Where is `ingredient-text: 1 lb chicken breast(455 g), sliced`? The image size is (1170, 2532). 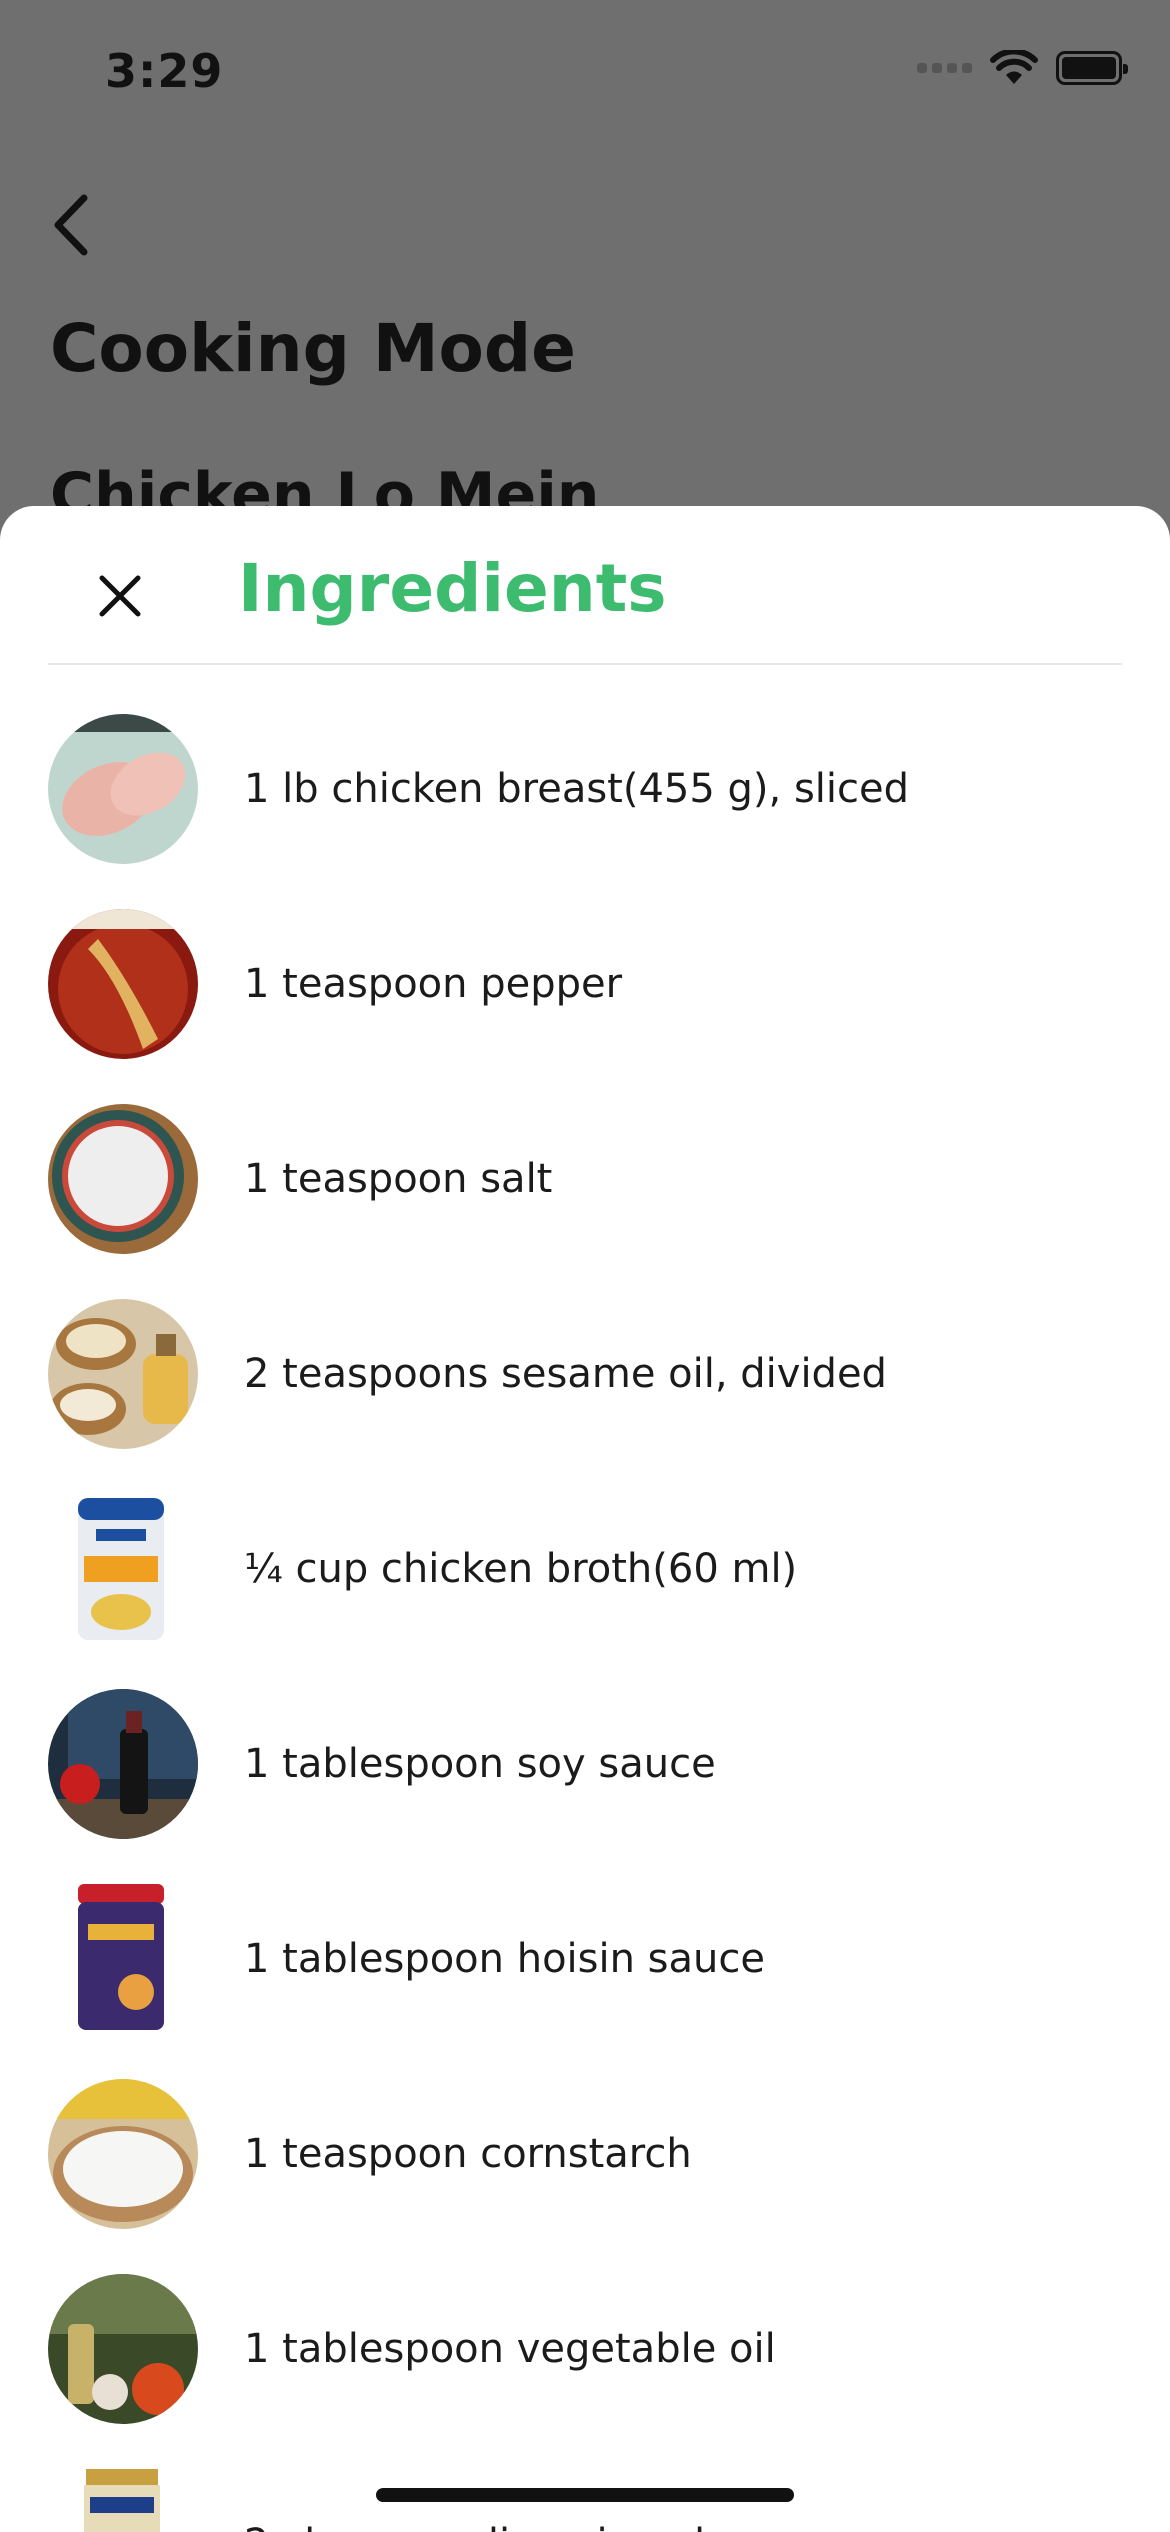
ingredient-text: 1 lb chicken breast(455 g), sliced is located at coordinates (576, 788).